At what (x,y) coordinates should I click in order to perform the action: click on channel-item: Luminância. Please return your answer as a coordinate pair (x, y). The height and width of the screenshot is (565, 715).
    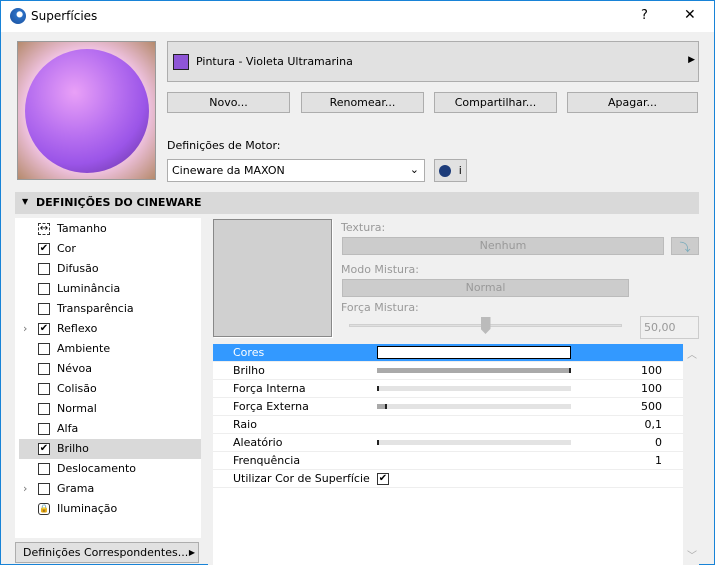
    Looking at the image, I should click on (110, 289).